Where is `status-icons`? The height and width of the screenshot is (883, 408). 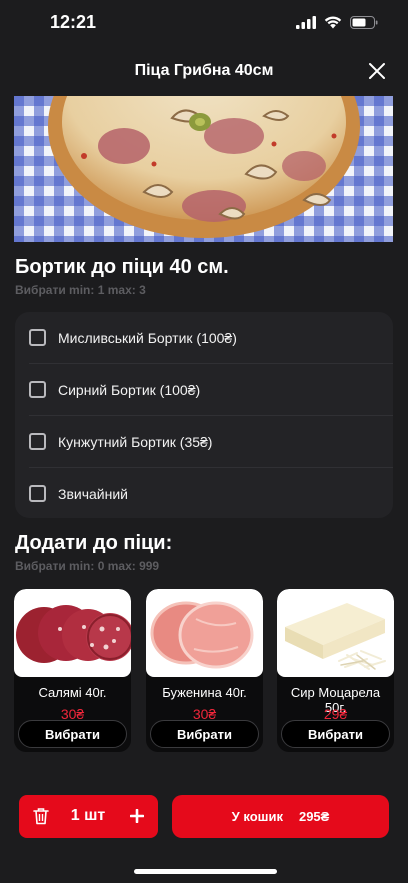 status-icons is located at coordinates (337, 22).